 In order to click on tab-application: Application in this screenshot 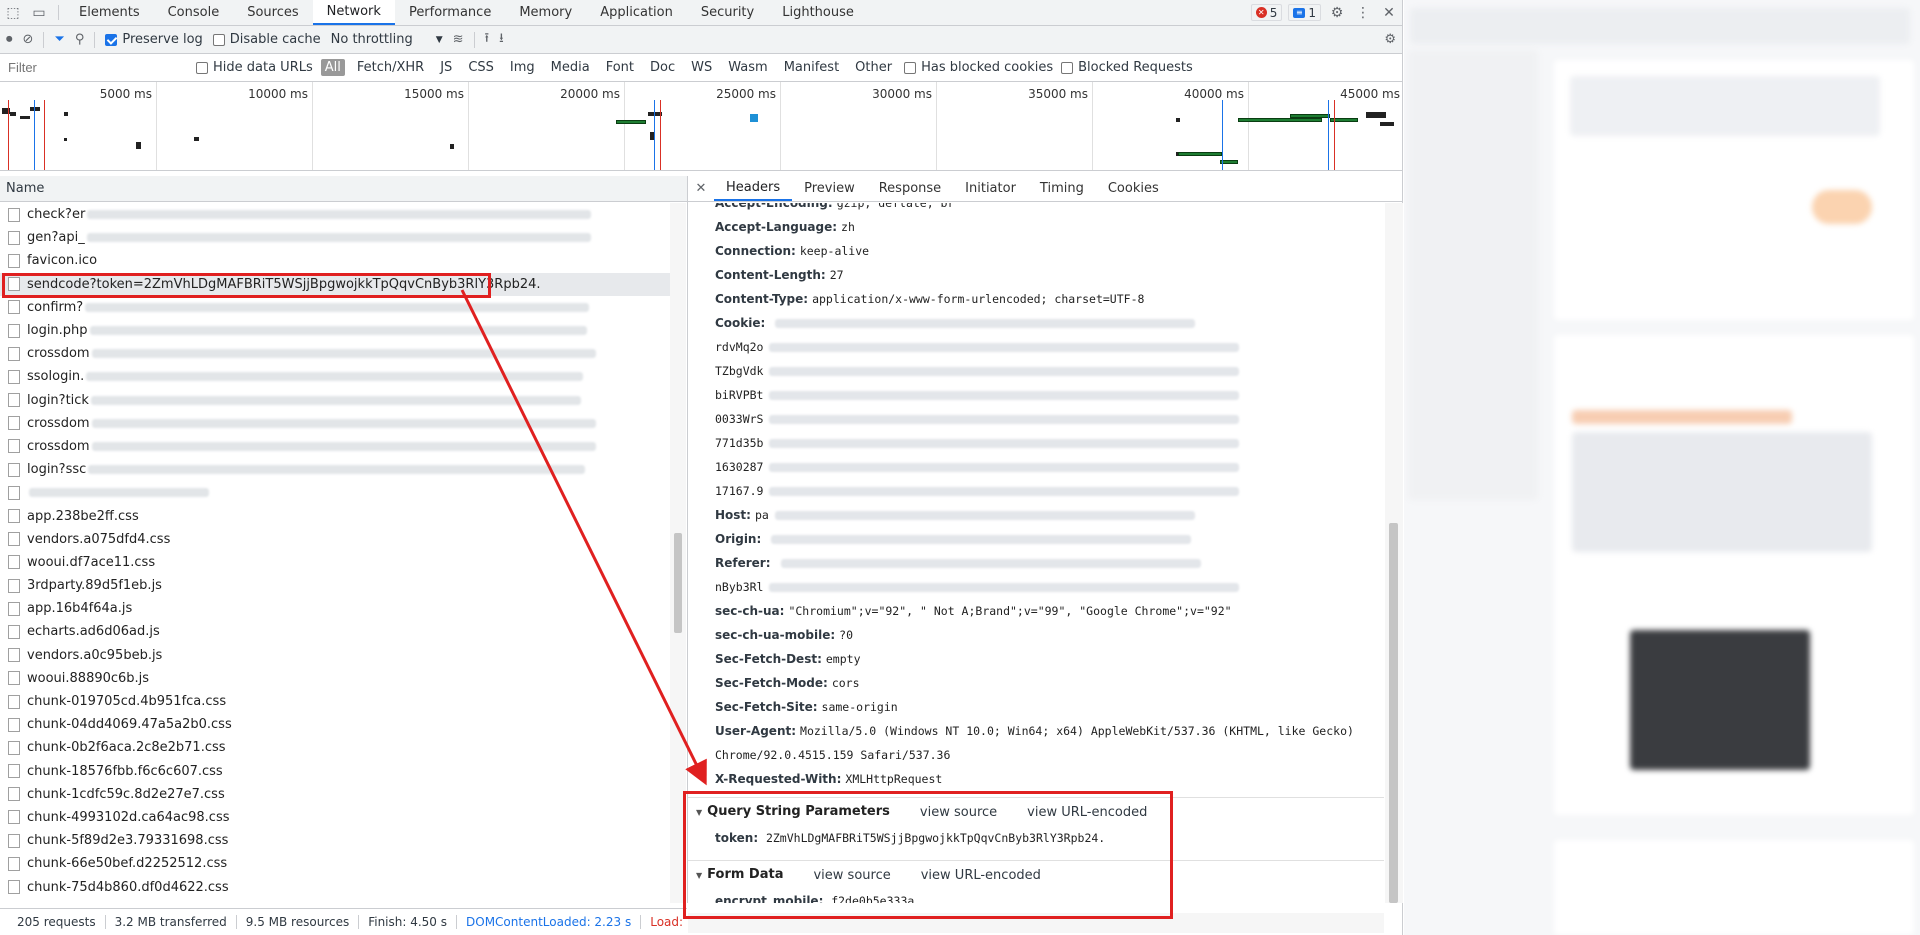, I will do `click(636, 12)`.